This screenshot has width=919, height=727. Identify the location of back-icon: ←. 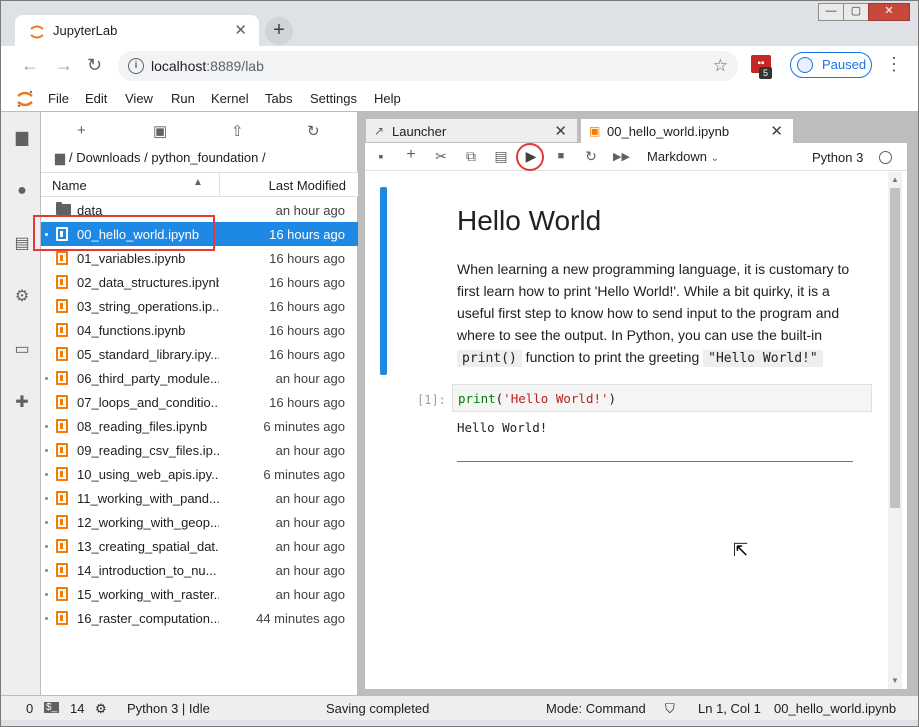
(30, 65).